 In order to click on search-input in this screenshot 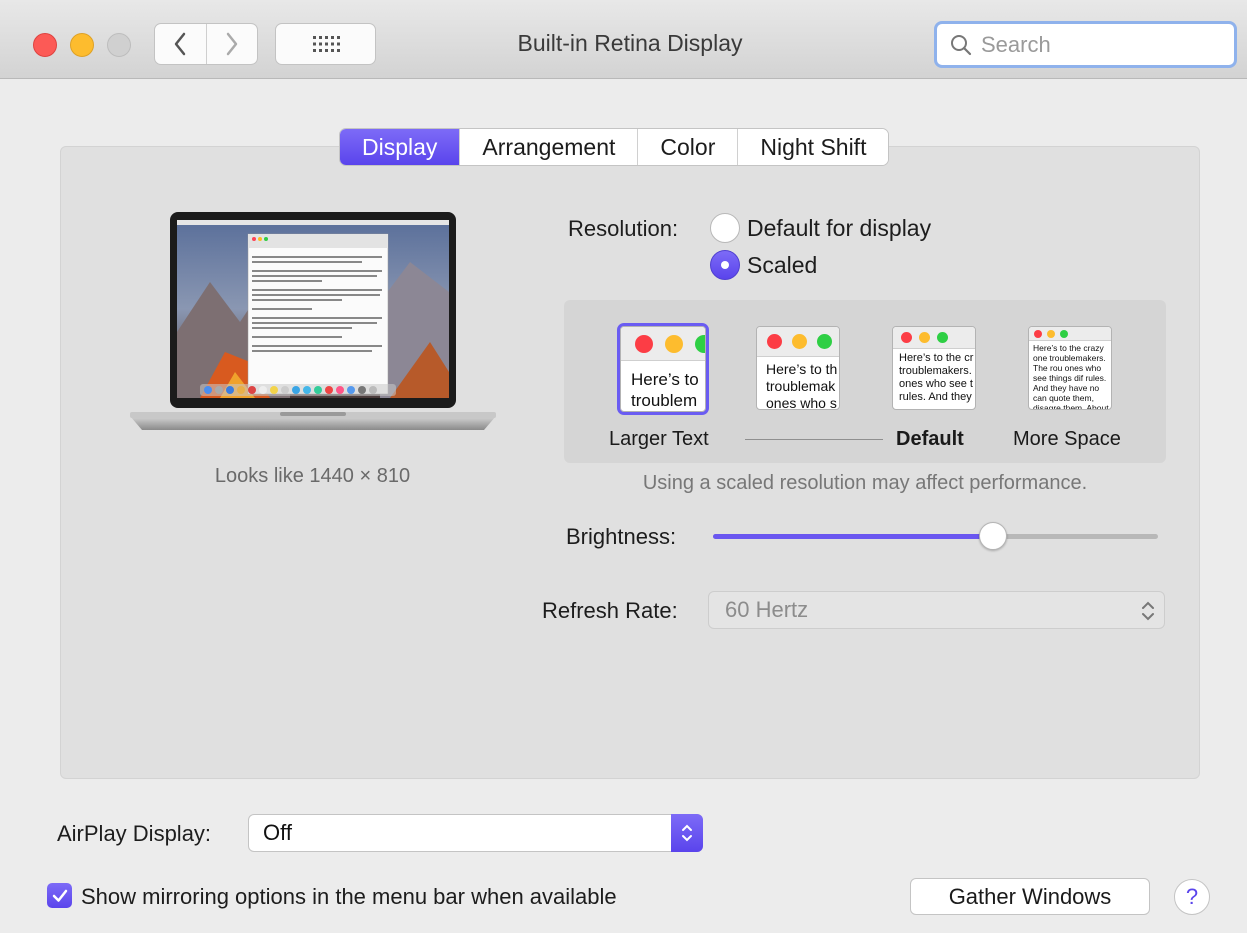, I will do `click(1101, 44)`.